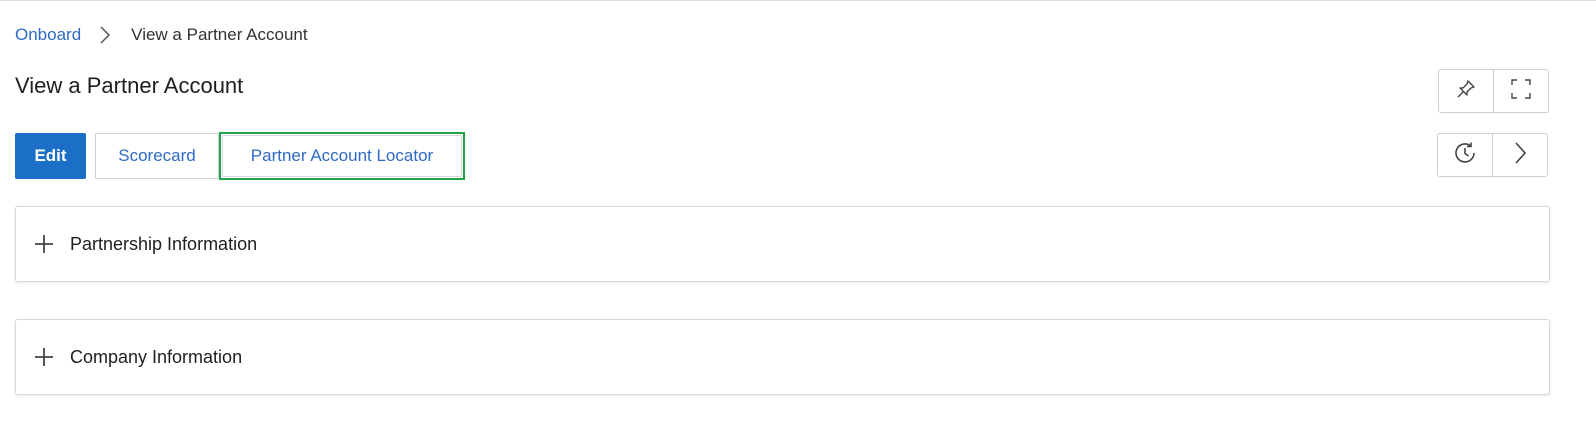  What do you see at coordinates (157, 156) in the screenshot?
I see `scorecard-button: Scorecard` at bounding box center [157, 156].